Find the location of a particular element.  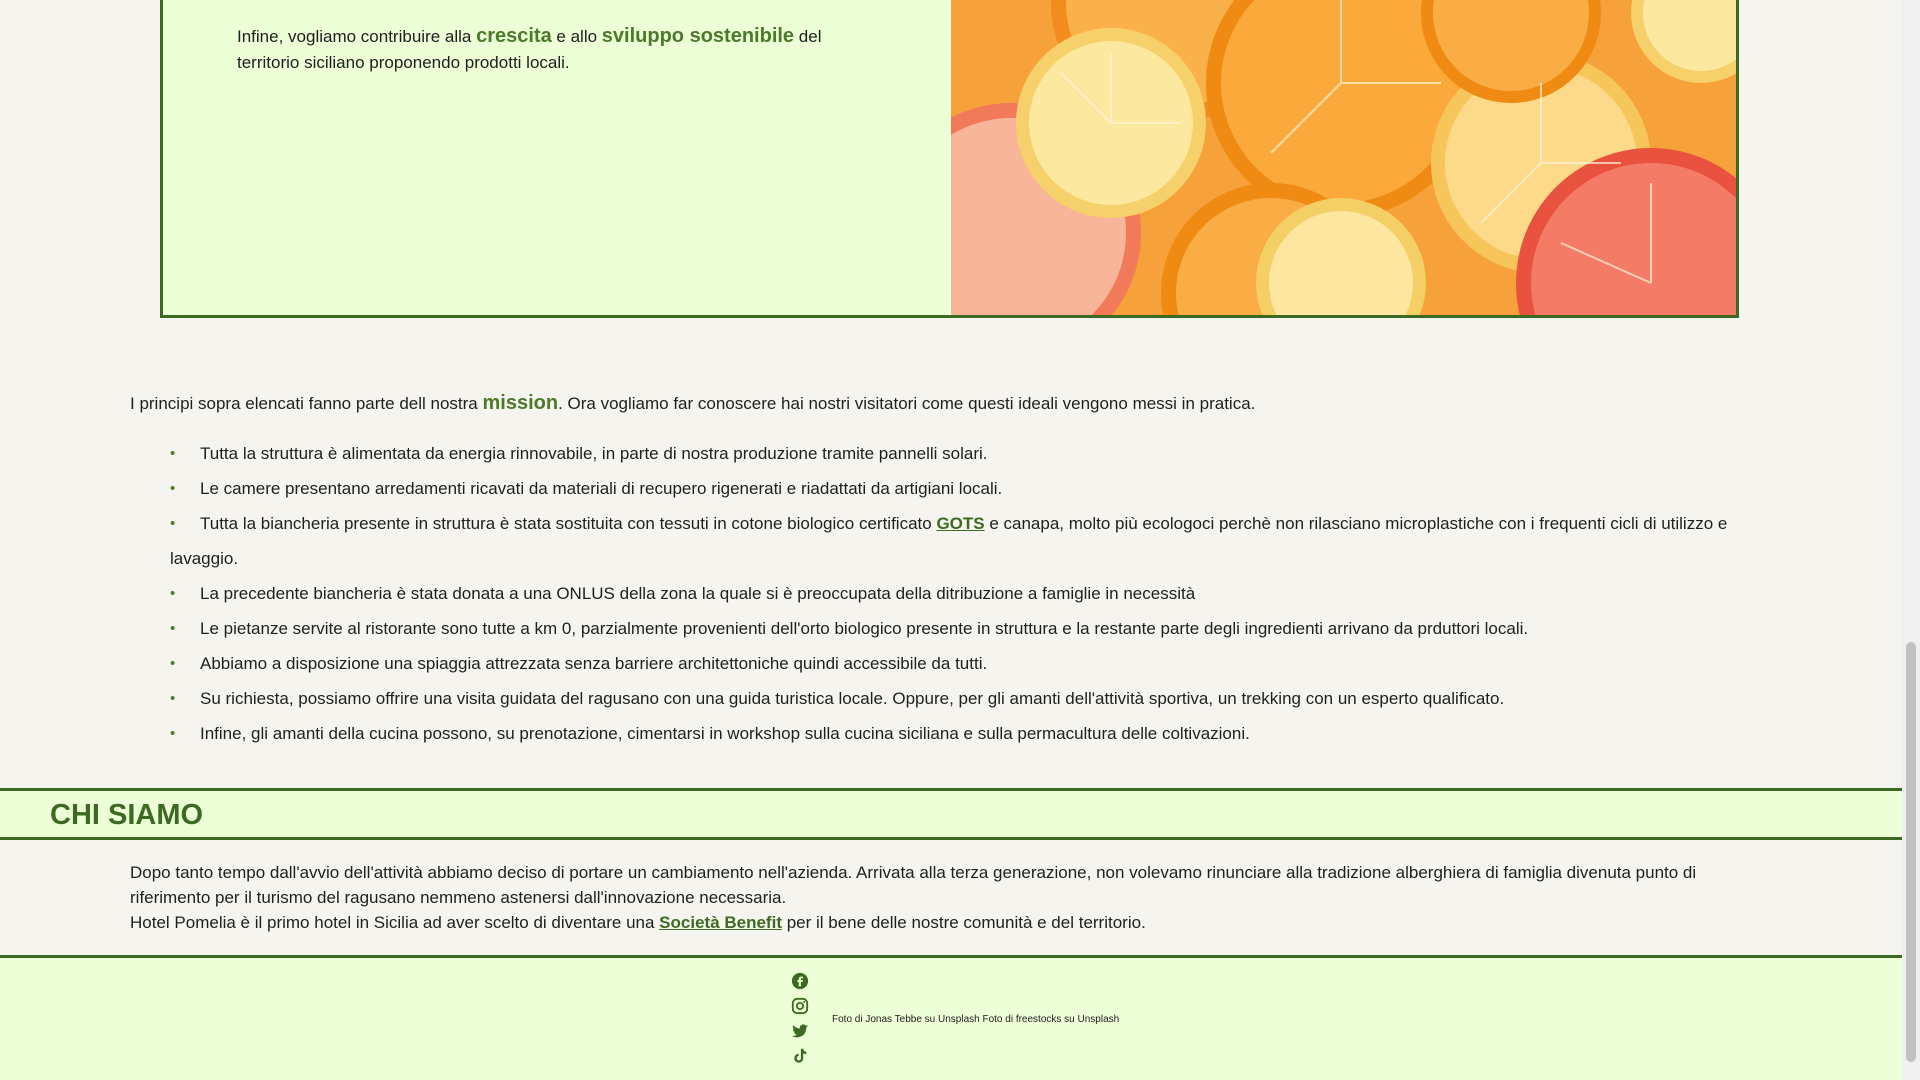

card-text-part2: e allo is located at coordinates (576, 36).